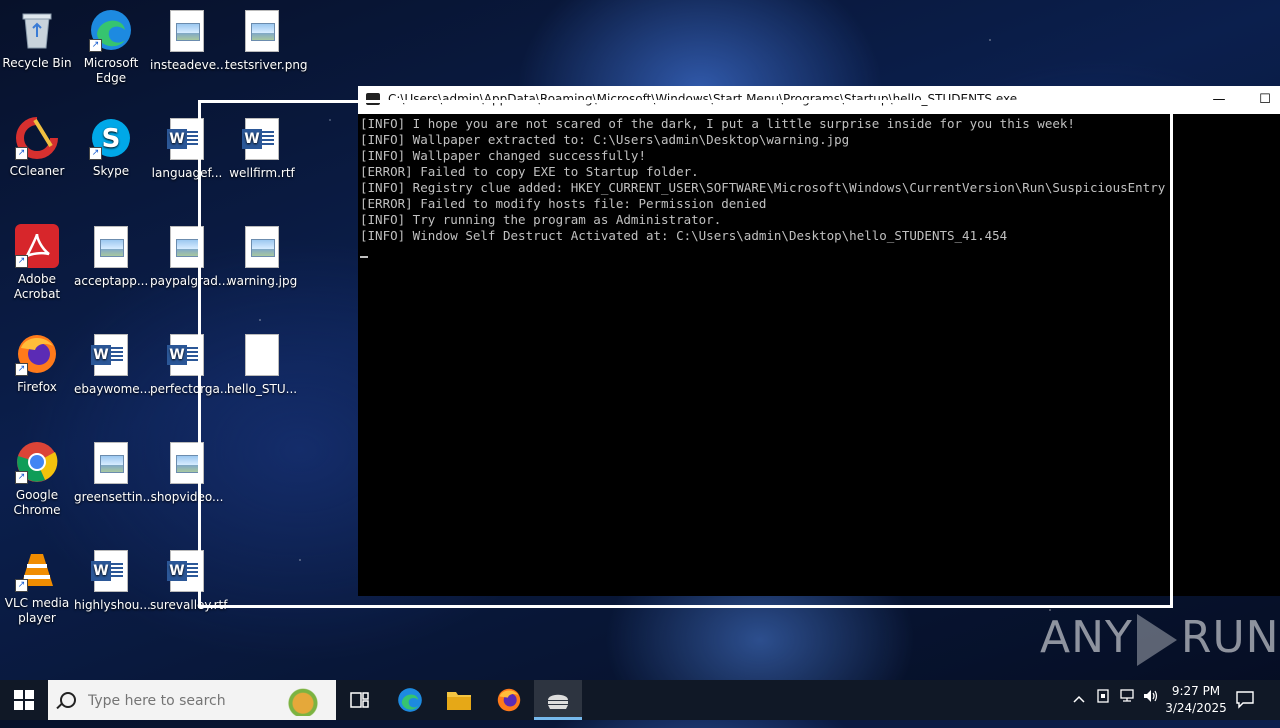 This screenshot has width=1280, height=728. What do you see at coordinates (37, 30) in the screenshot?
I see `recycle-bin-graphic` at bounding box center [37, 30].